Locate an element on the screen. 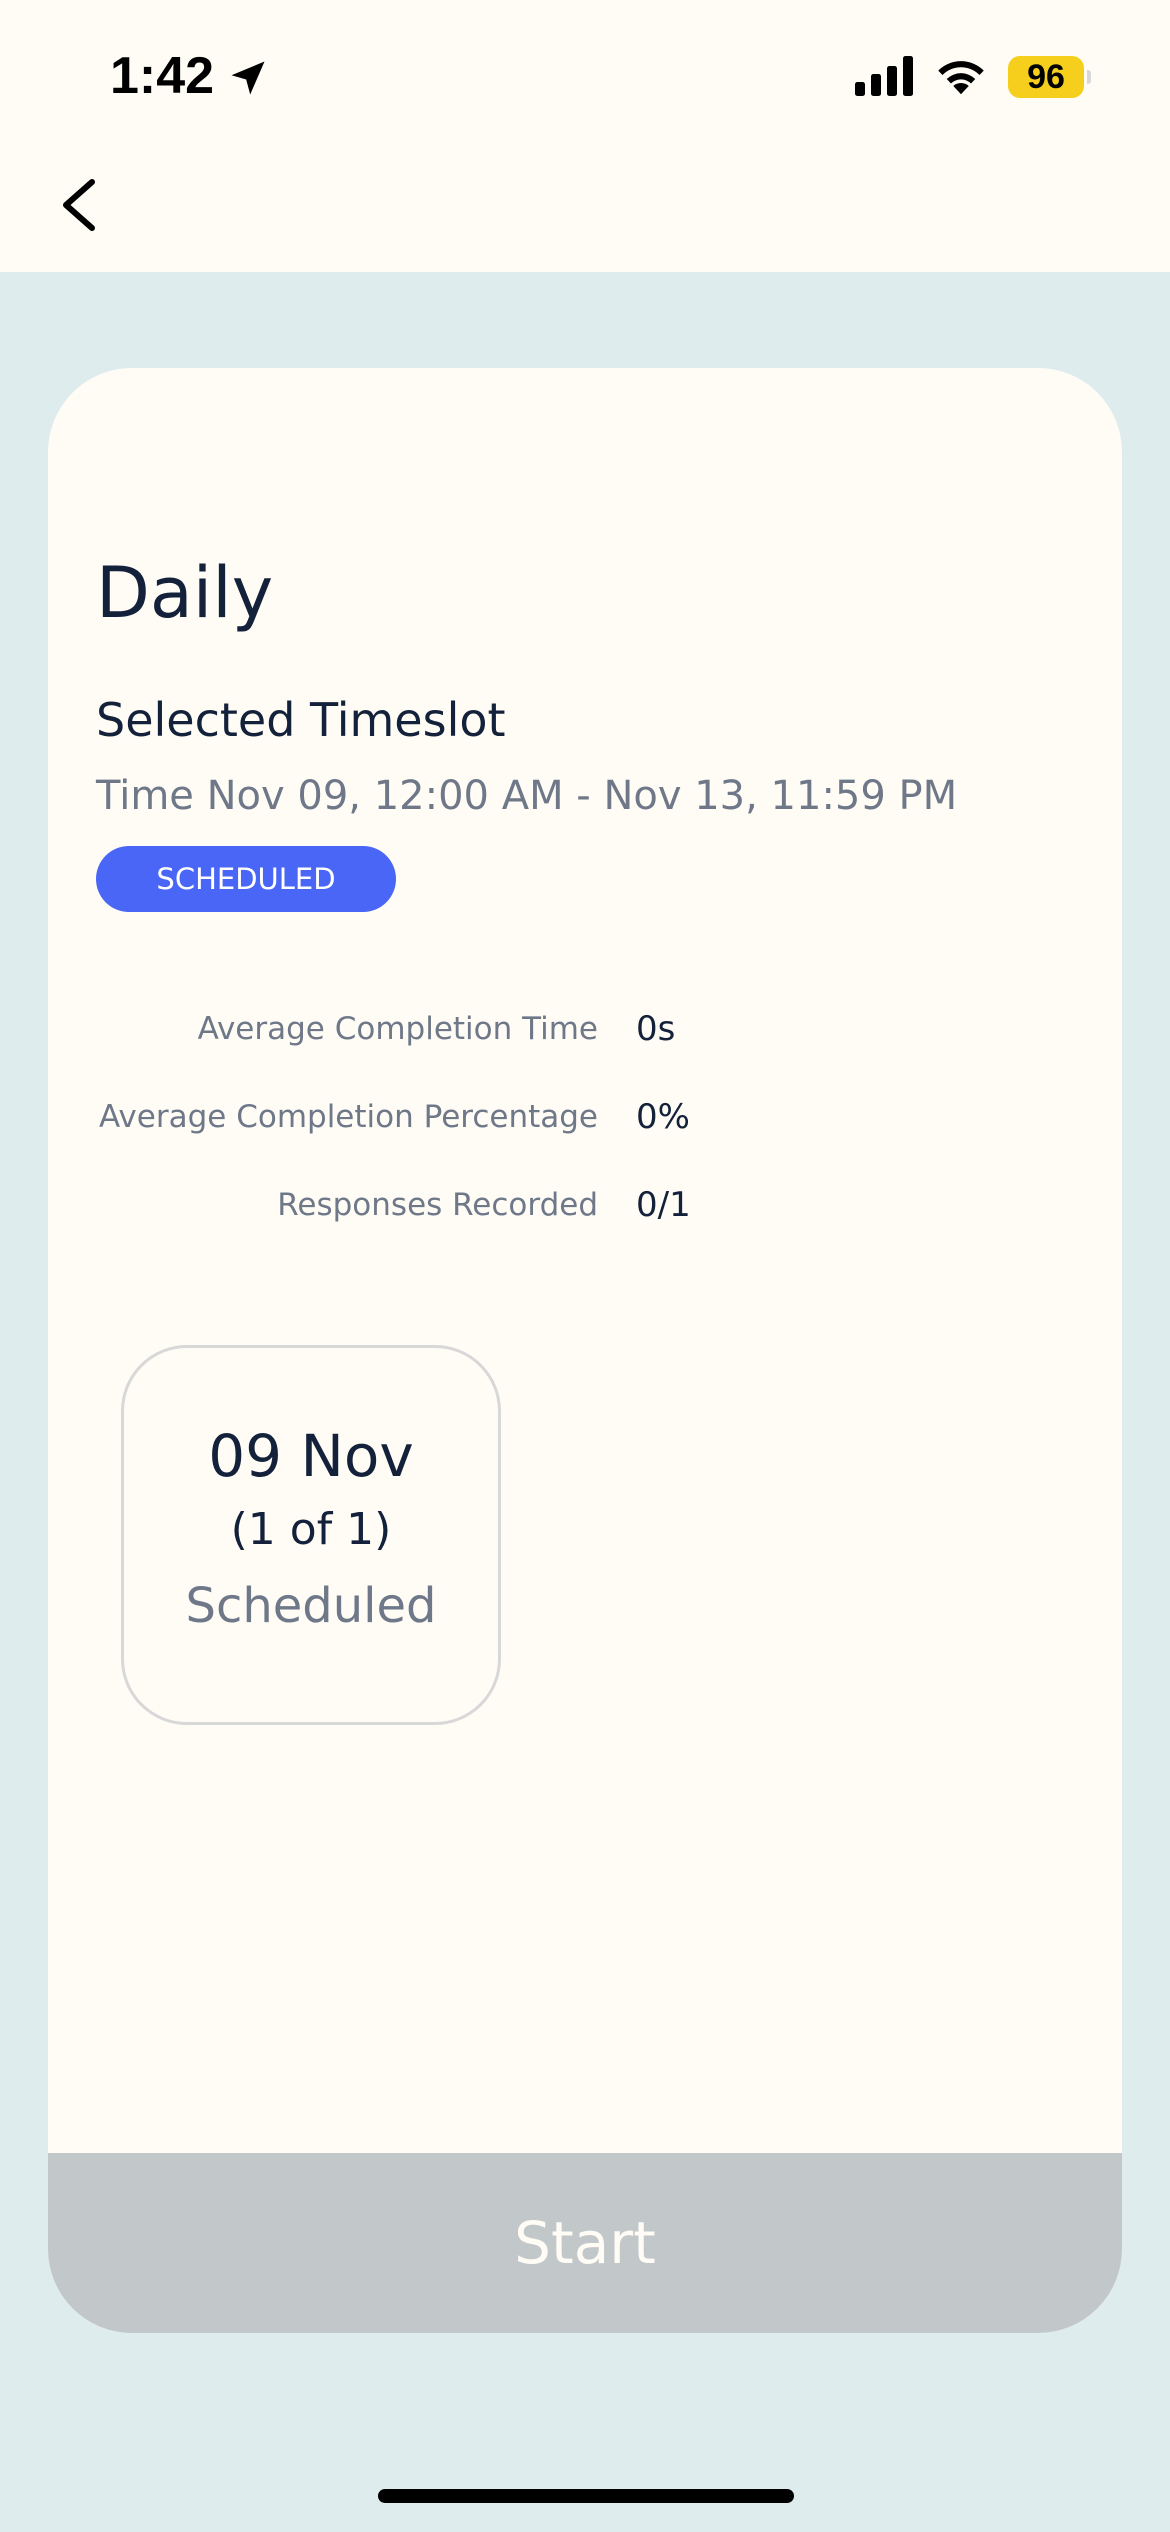  battery-indicator: 96 is located at coordinates (1046, 77).